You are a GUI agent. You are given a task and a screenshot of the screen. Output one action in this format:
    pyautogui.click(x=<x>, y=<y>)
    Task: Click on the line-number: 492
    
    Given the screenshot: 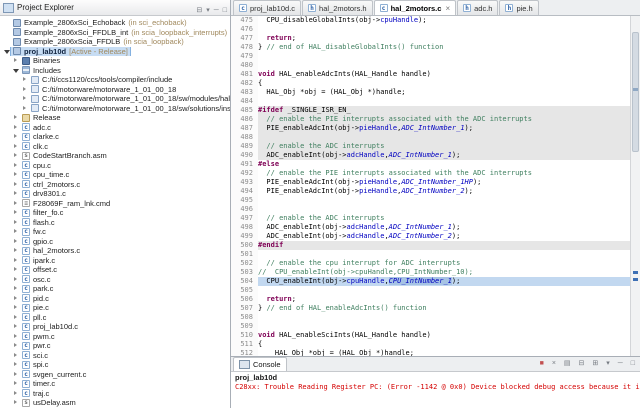 What is the action you would take?
    pyautogui.click(x=244, y=173)
    